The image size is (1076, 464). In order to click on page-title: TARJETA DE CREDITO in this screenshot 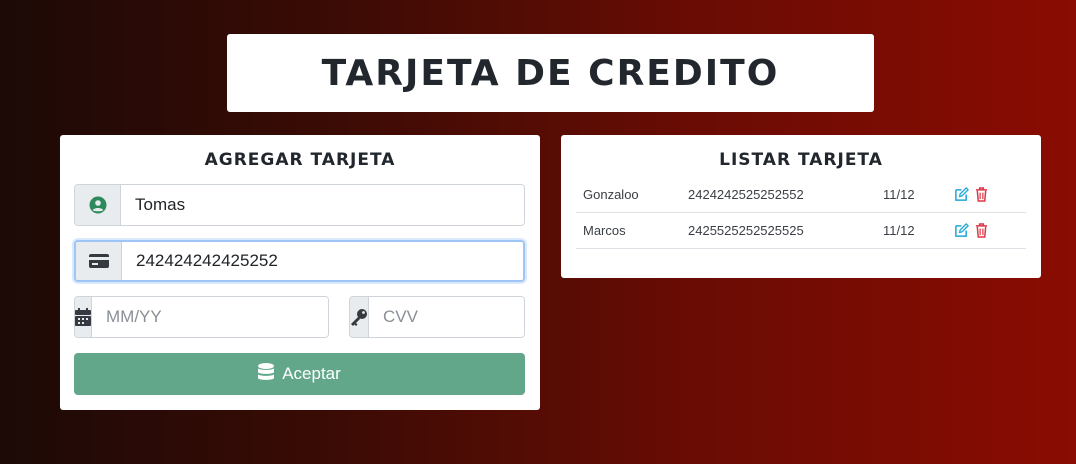, I will do `click(550, 73)`.